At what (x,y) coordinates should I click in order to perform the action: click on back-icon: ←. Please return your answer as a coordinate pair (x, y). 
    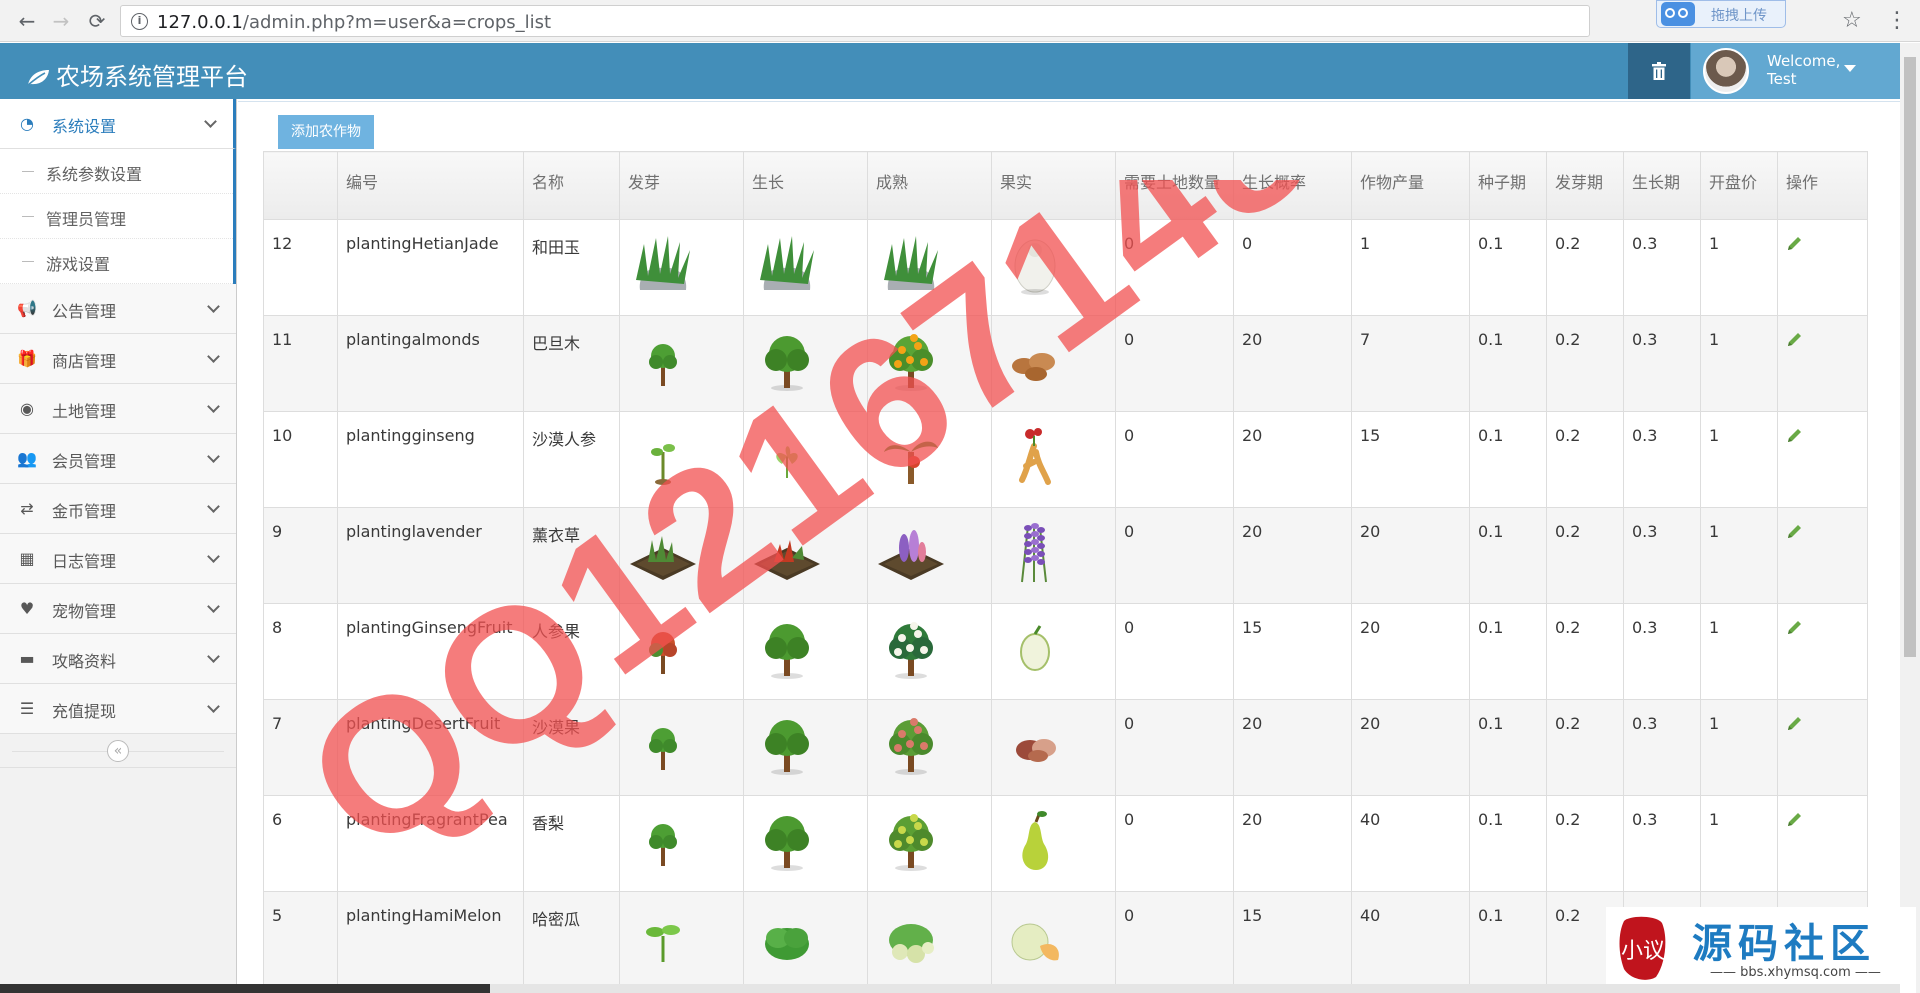
    Looking at the image, I should click on (27, 21).